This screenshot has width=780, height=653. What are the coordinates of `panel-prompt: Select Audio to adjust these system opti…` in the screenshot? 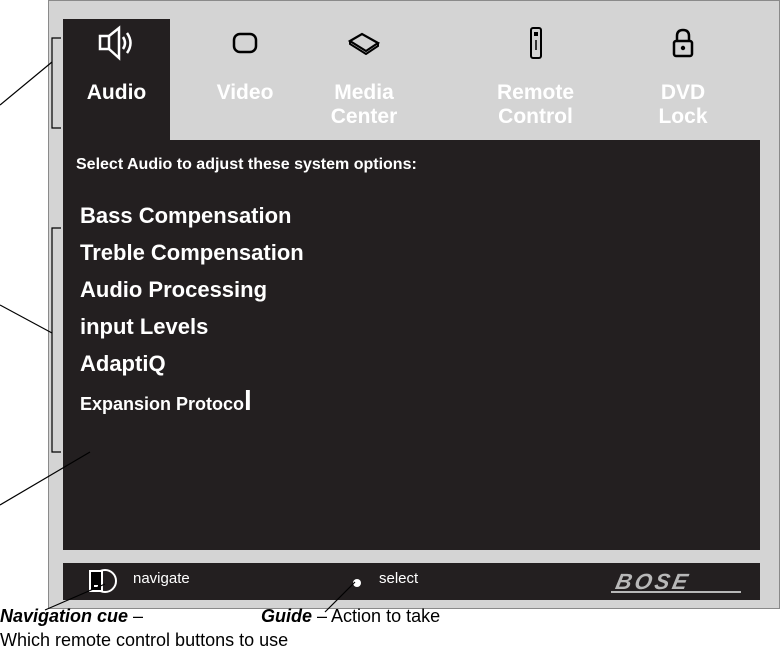 It's located at (246, 164).